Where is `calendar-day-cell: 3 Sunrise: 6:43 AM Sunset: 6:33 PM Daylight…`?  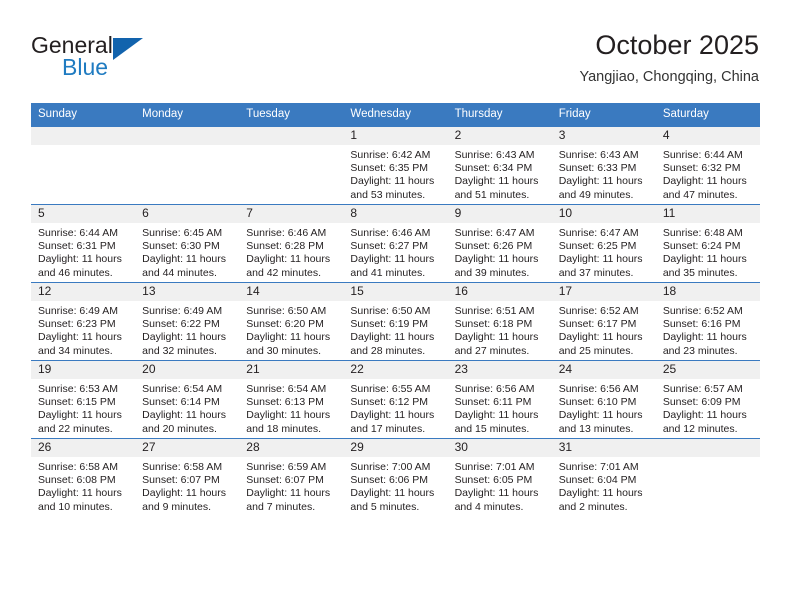
calendar-day-cell: 3 Sunrise: 6:43 AM Sunset: 6:33 PM Daylight… is located at coordinates (603, 165).